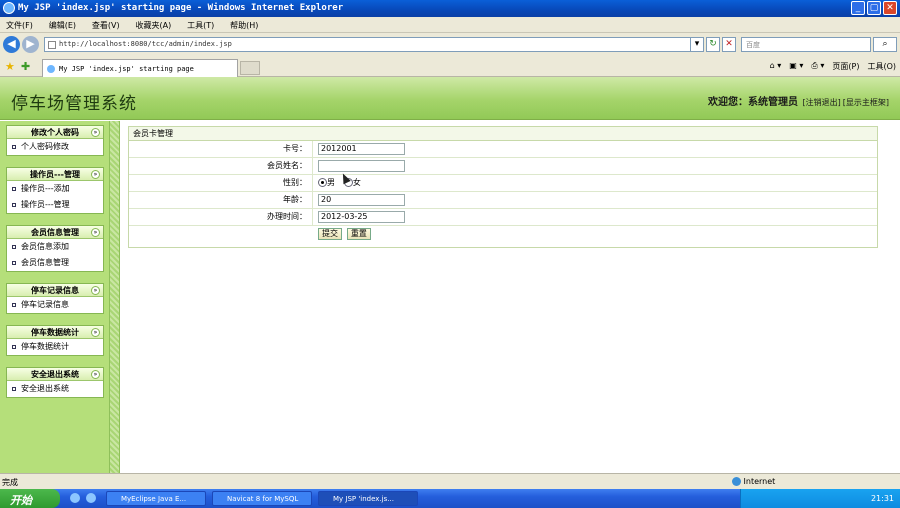 This screenshot has width=900, height=508. I want to click on show-desktop-icon, so click(75, 498).